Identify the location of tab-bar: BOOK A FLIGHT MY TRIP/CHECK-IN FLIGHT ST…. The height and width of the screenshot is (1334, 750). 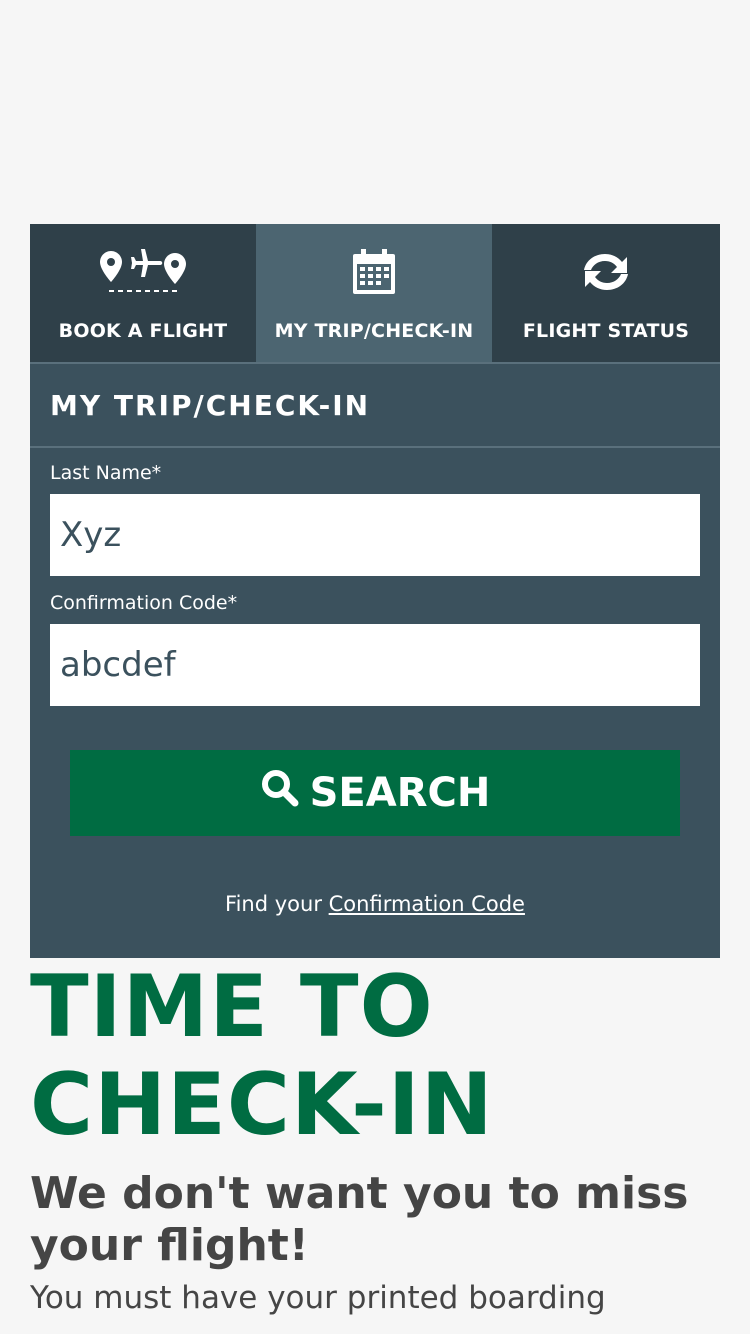
(375, 293).